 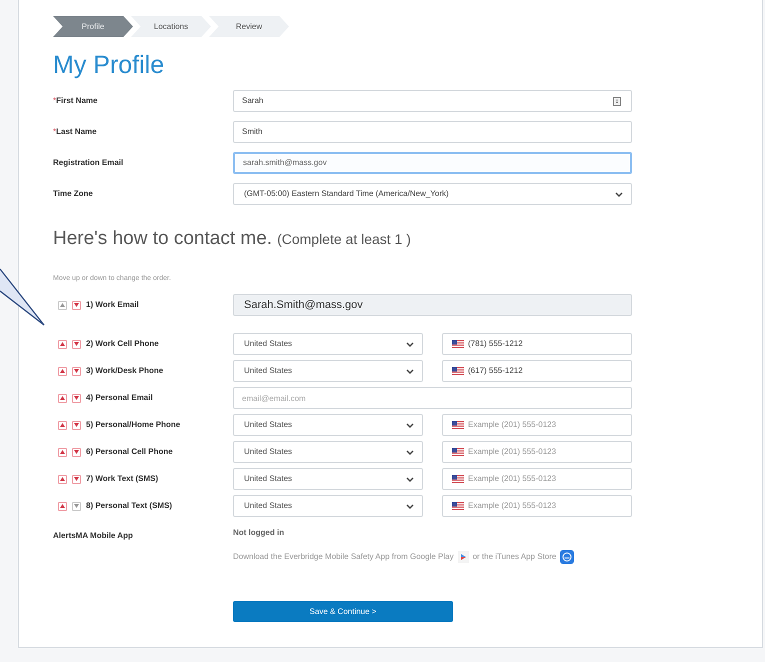 What do you see at coordinates (129, 506) in the screenshot?
I see `contact-label: 8) Personal Text (SMS)` at bounding box center [129, 506].